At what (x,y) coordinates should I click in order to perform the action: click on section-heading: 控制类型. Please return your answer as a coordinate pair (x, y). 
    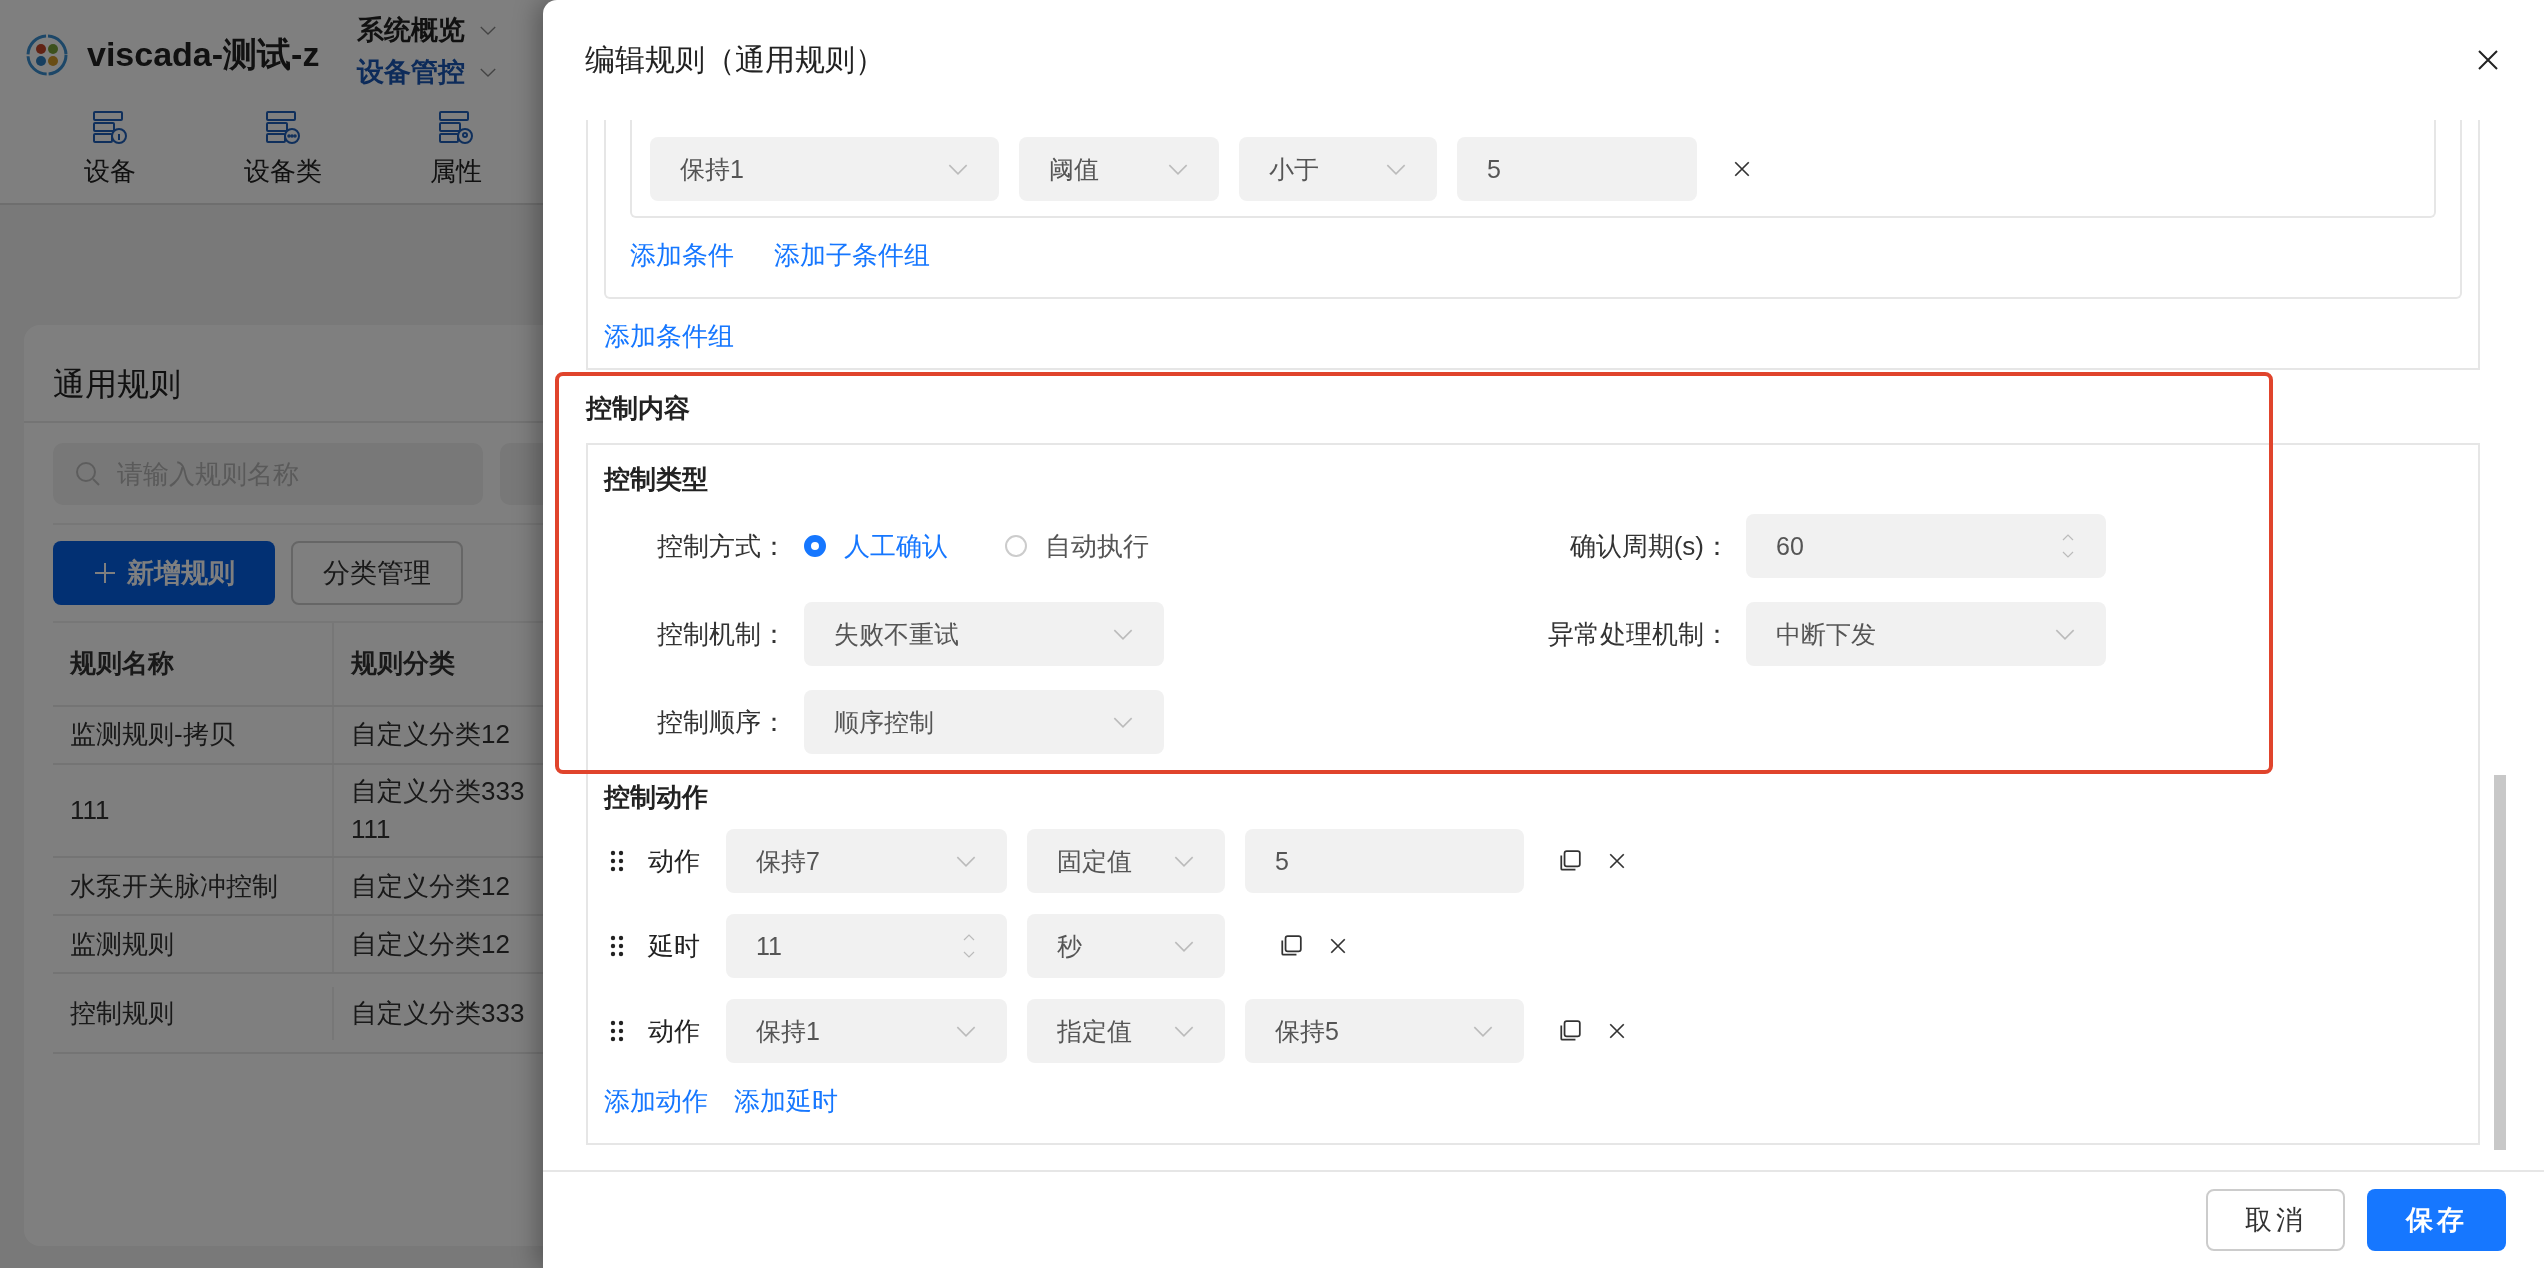
    Looking at the image, I should click on (656, 479).